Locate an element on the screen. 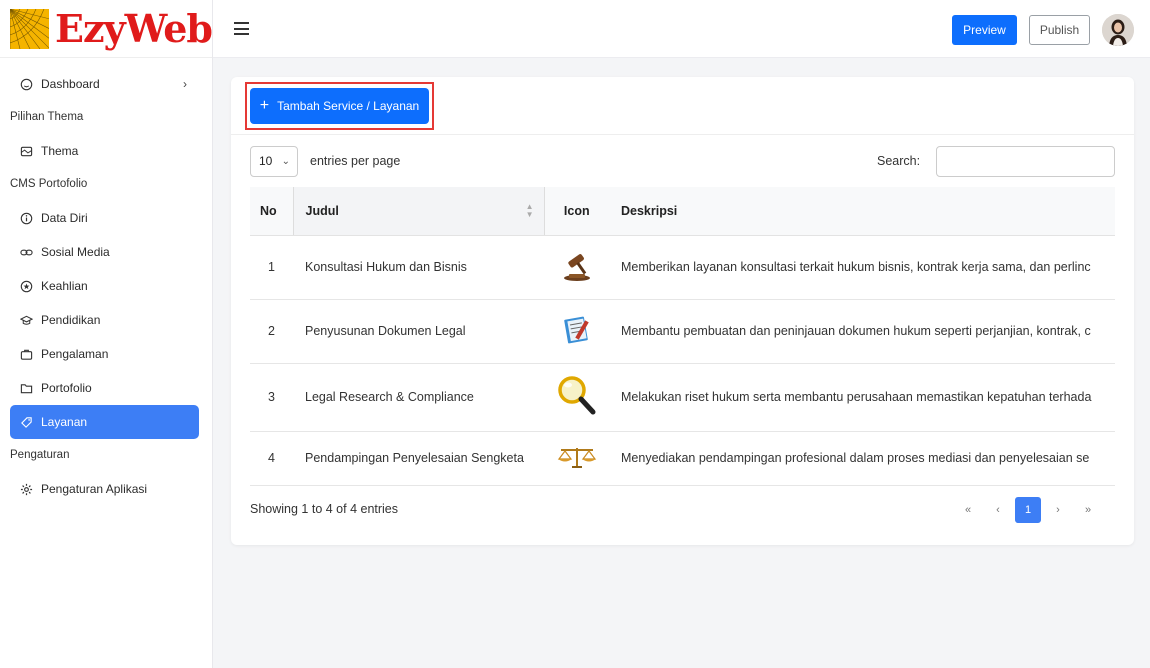 Image resolution: width=1150 pixels, height=668 pixels. star-circle-icon is located at coordinates (26, 286).